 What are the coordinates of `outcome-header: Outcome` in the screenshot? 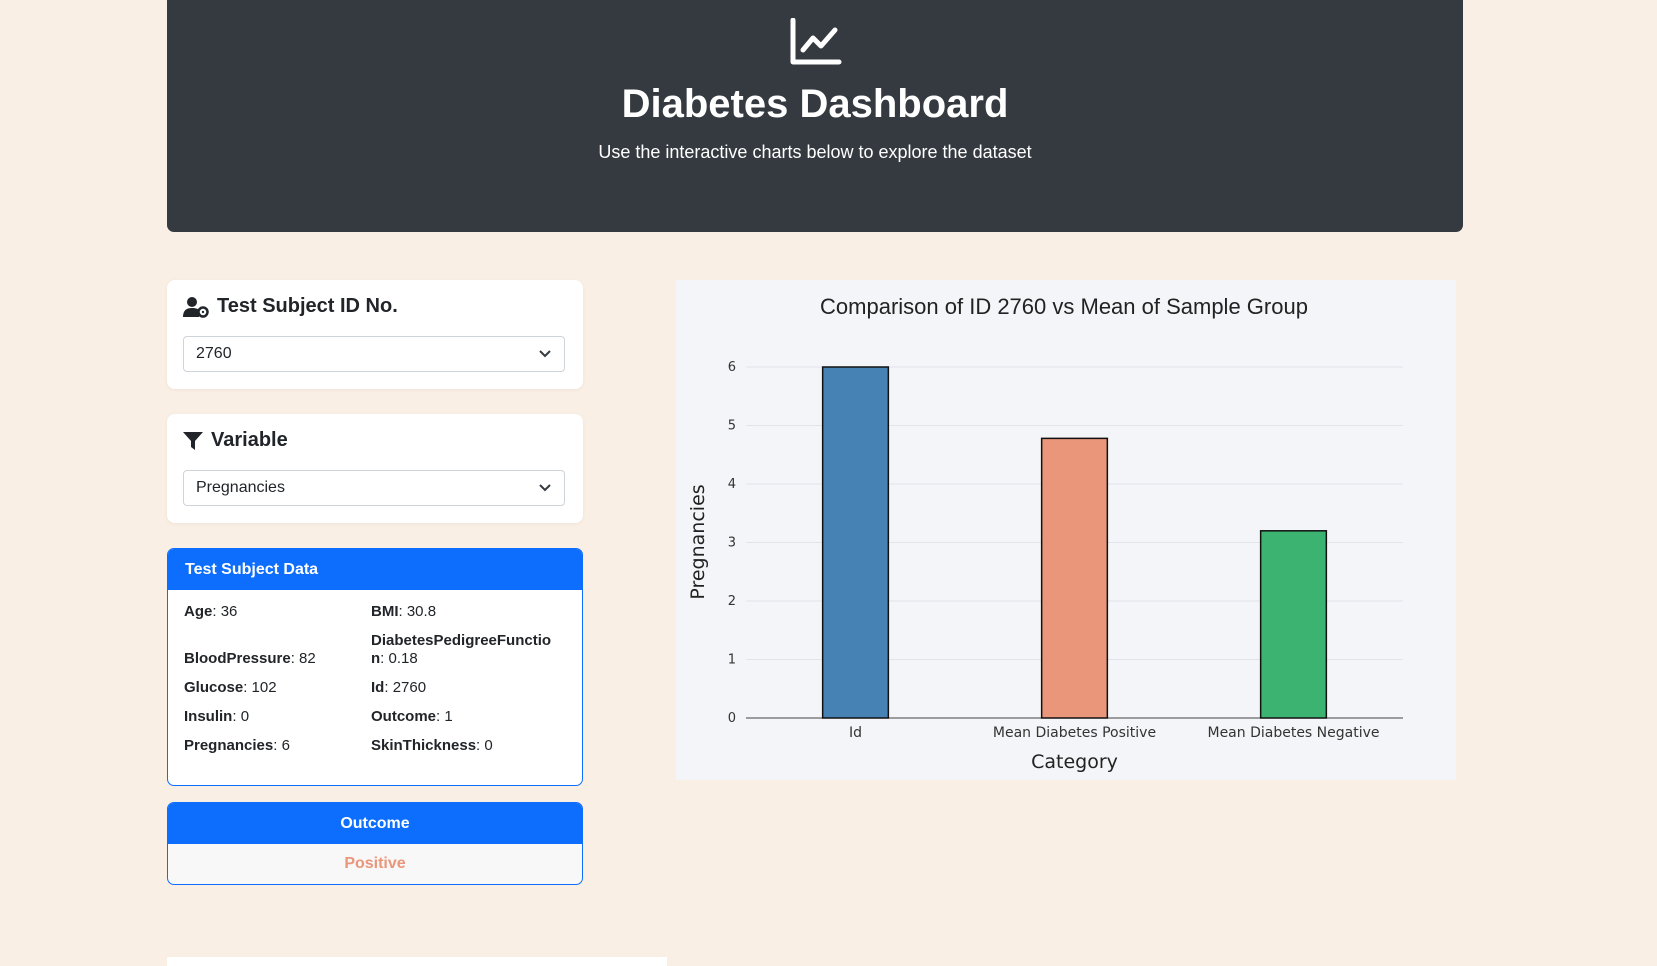 It's located at (375, 823).